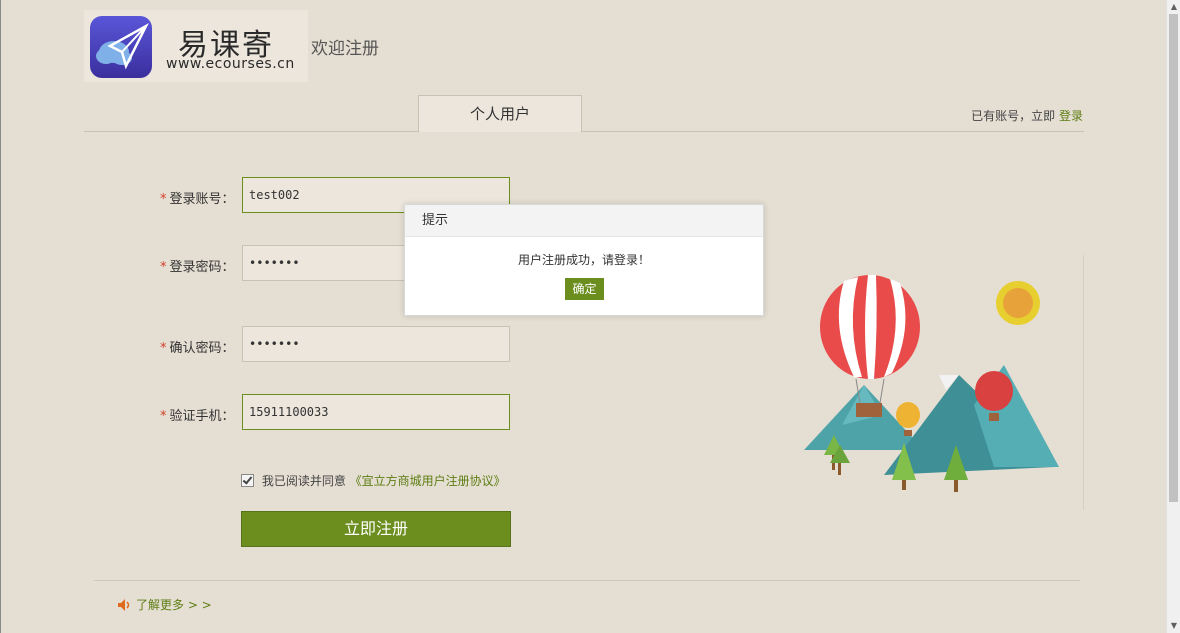 The image size is (1180, 633). Describe the element at coordinates (247, 480) in the screenshot. I see `checkbox-icon` at that location.